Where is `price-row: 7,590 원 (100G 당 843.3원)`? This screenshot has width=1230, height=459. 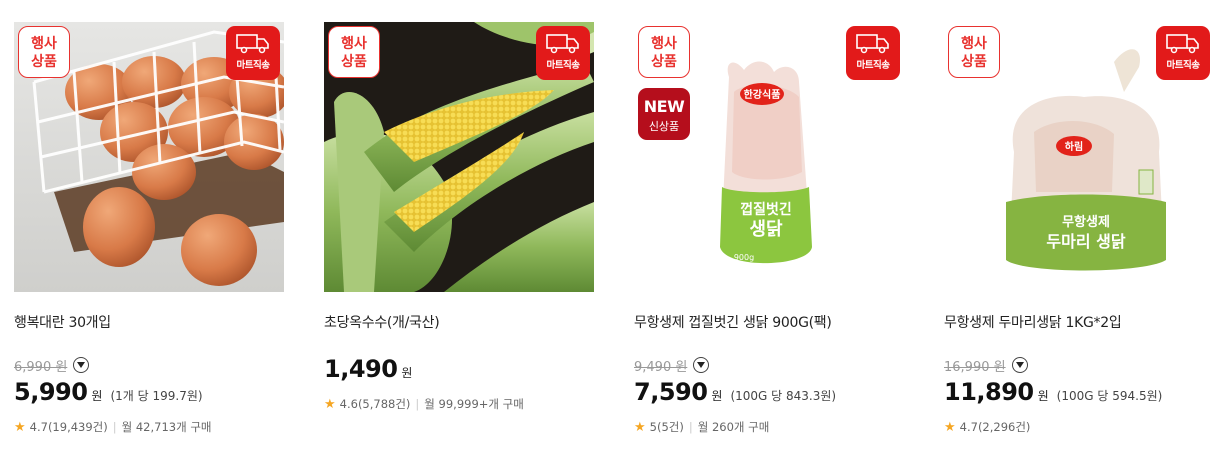 price-row: 7,590 원 (100G 당 843.3원) is located at coordinates (735, 392).